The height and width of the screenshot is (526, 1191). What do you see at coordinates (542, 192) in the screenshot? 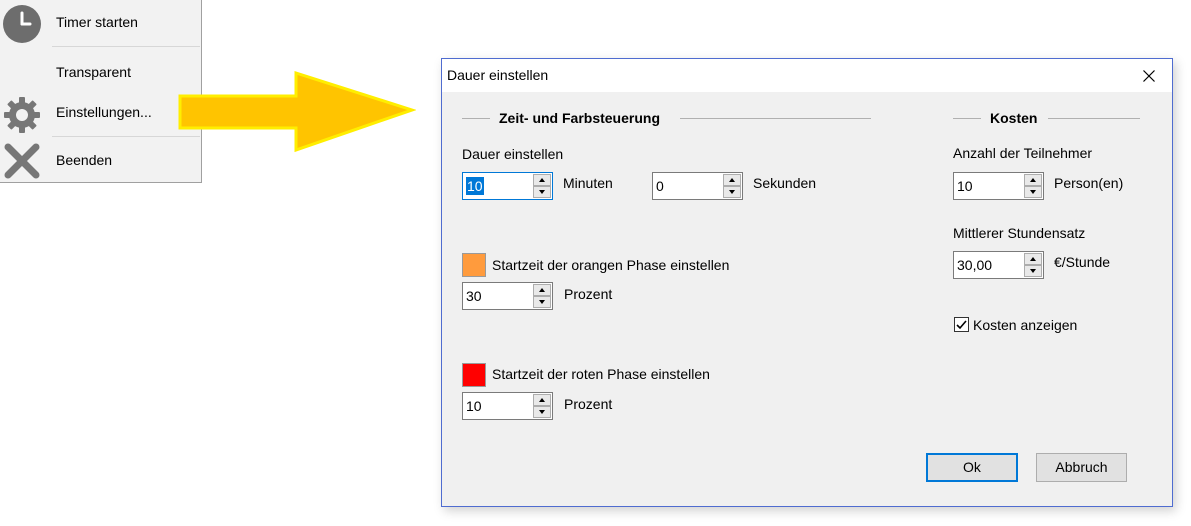
I see `minutes-down-button` at bounding box center [542, 192].